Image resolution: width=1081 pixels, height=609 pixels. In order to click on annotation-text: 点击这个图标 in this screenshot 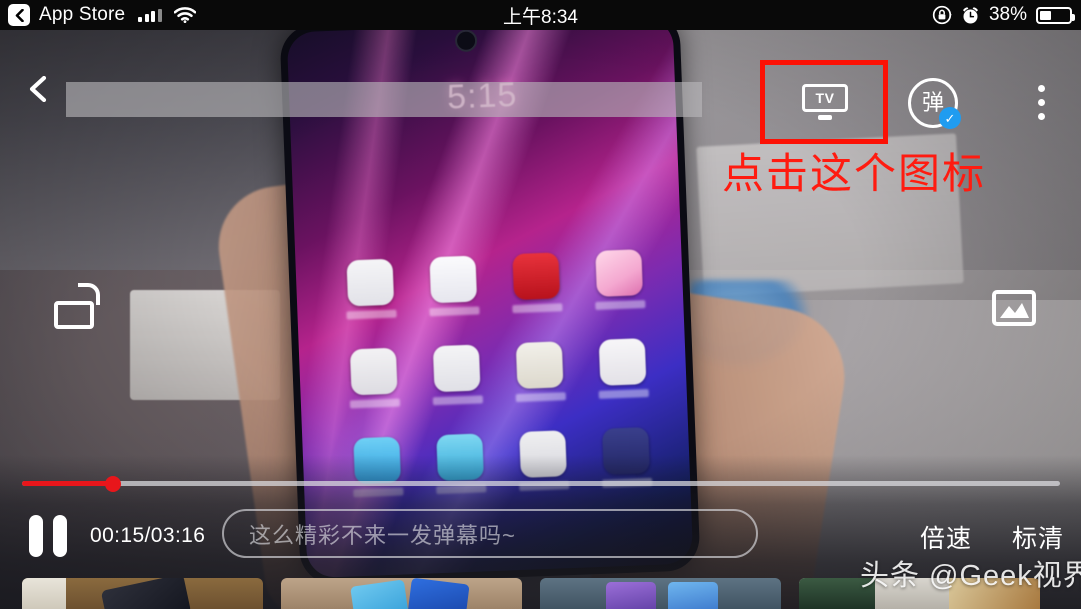, I will do `click(854, 173)`.